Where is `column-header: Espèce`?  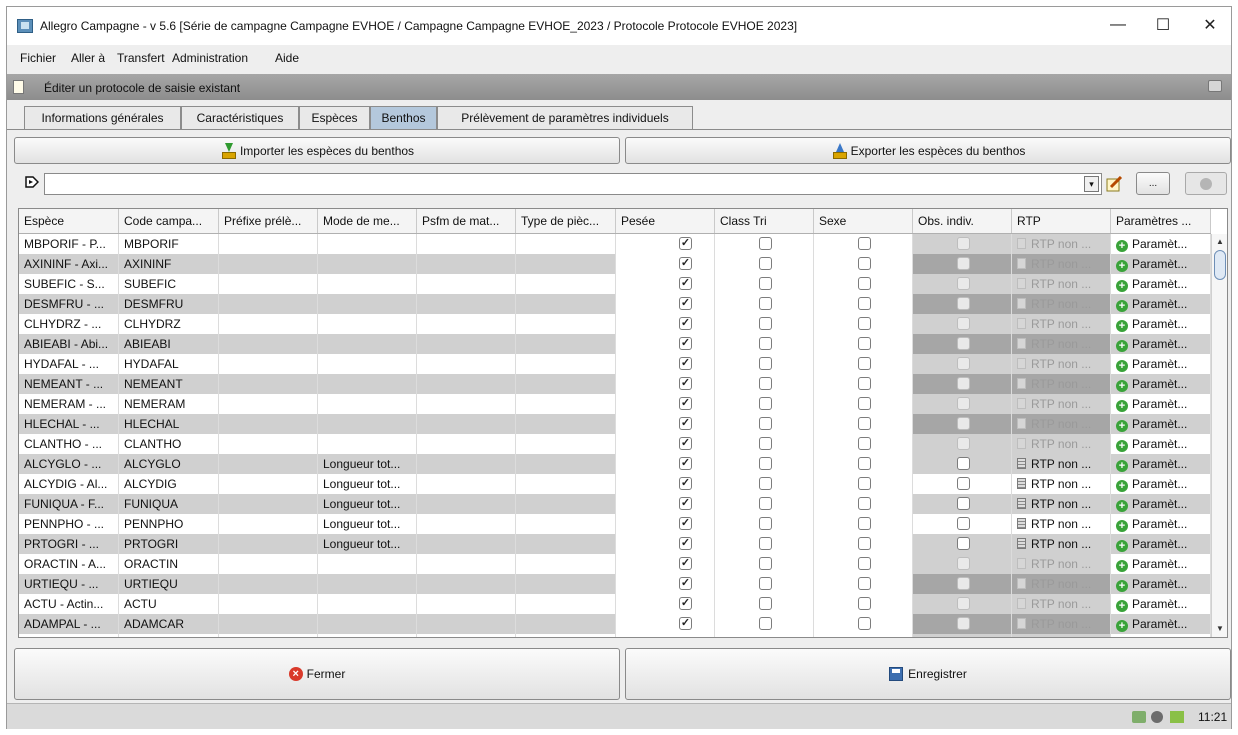 column-header: Espèce is located at coordinates (69, 221).